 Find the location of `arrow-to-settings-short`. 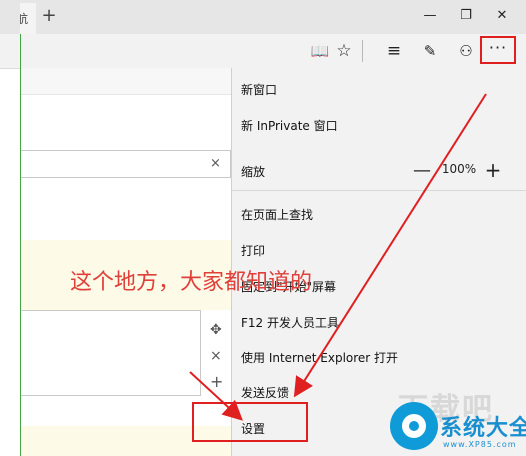

arrow-to-settings-short is located at coordinates (216, 396).